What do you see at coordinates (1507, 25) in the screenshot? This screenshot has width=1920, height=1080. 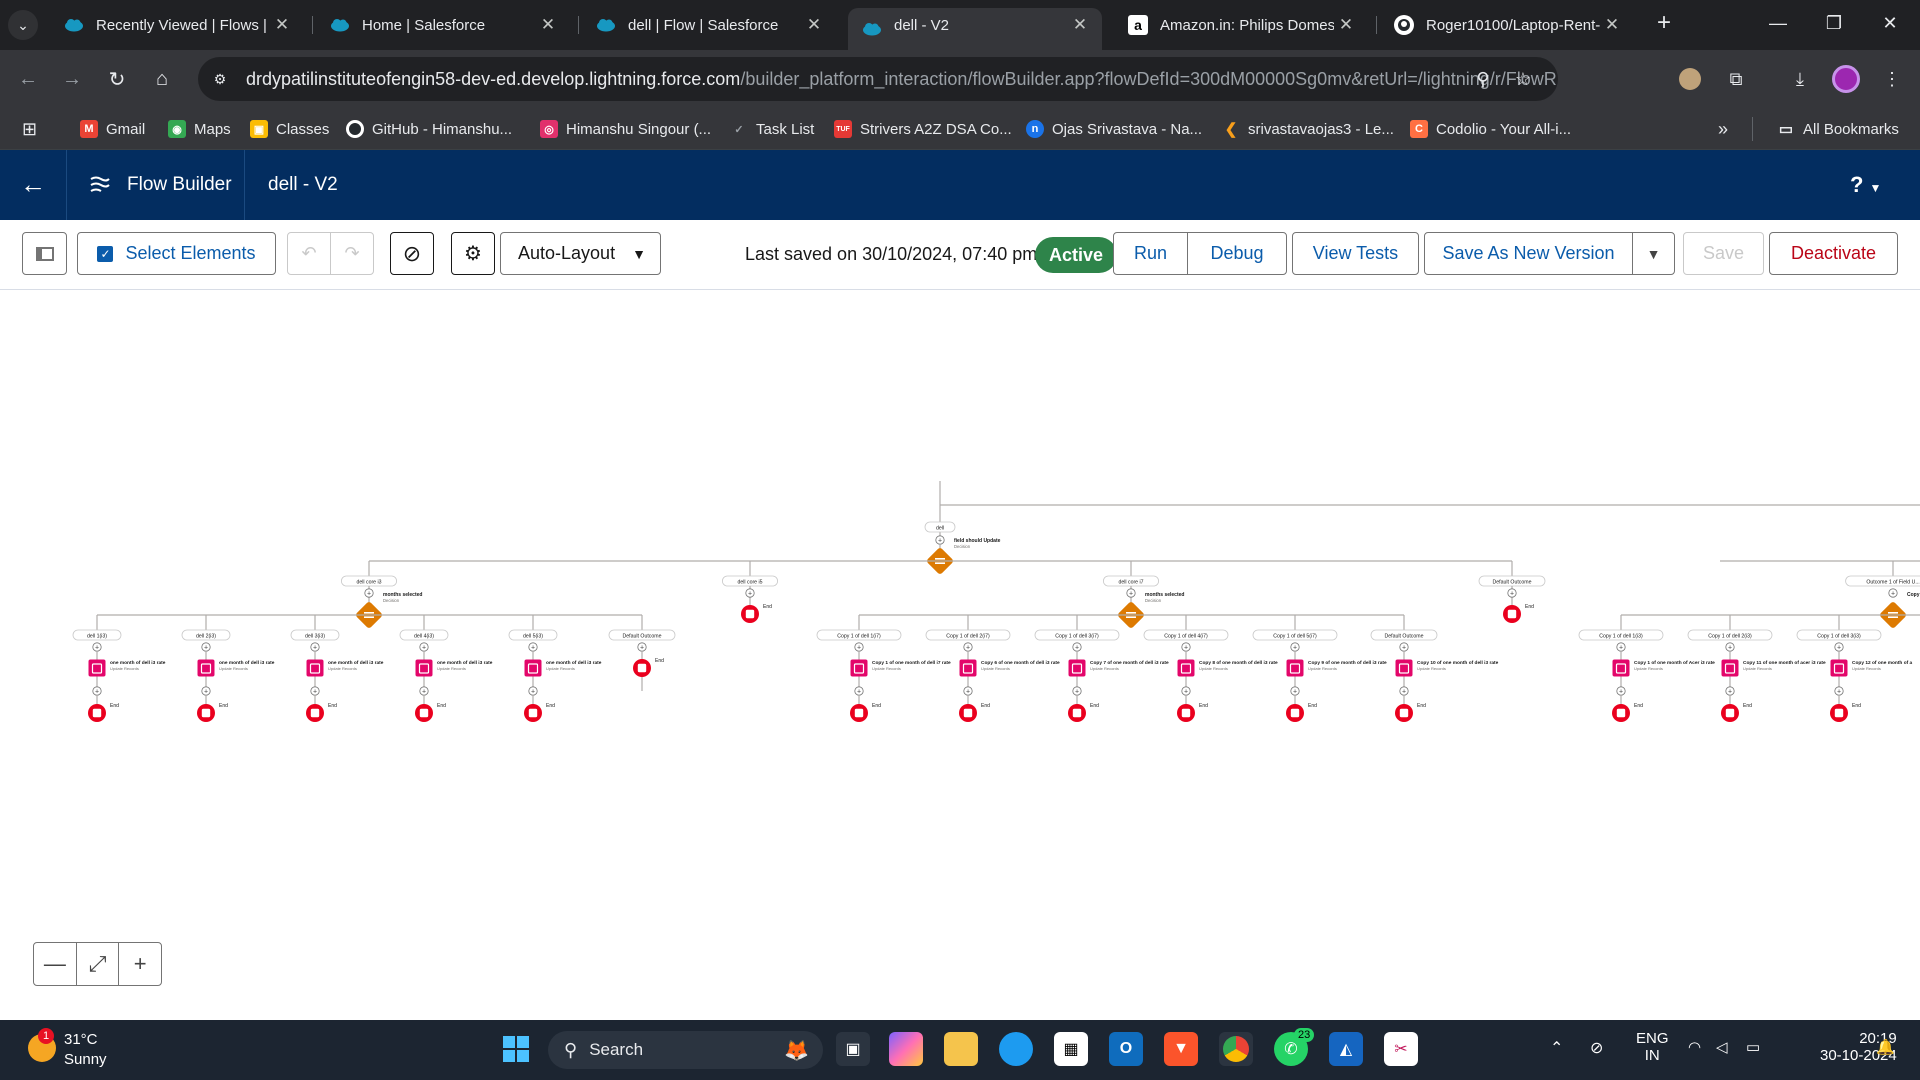 I see `tab-github-laptop-rent: Roger10100/Laptop-Rent- ✕` at bounding box center [1507, 25].